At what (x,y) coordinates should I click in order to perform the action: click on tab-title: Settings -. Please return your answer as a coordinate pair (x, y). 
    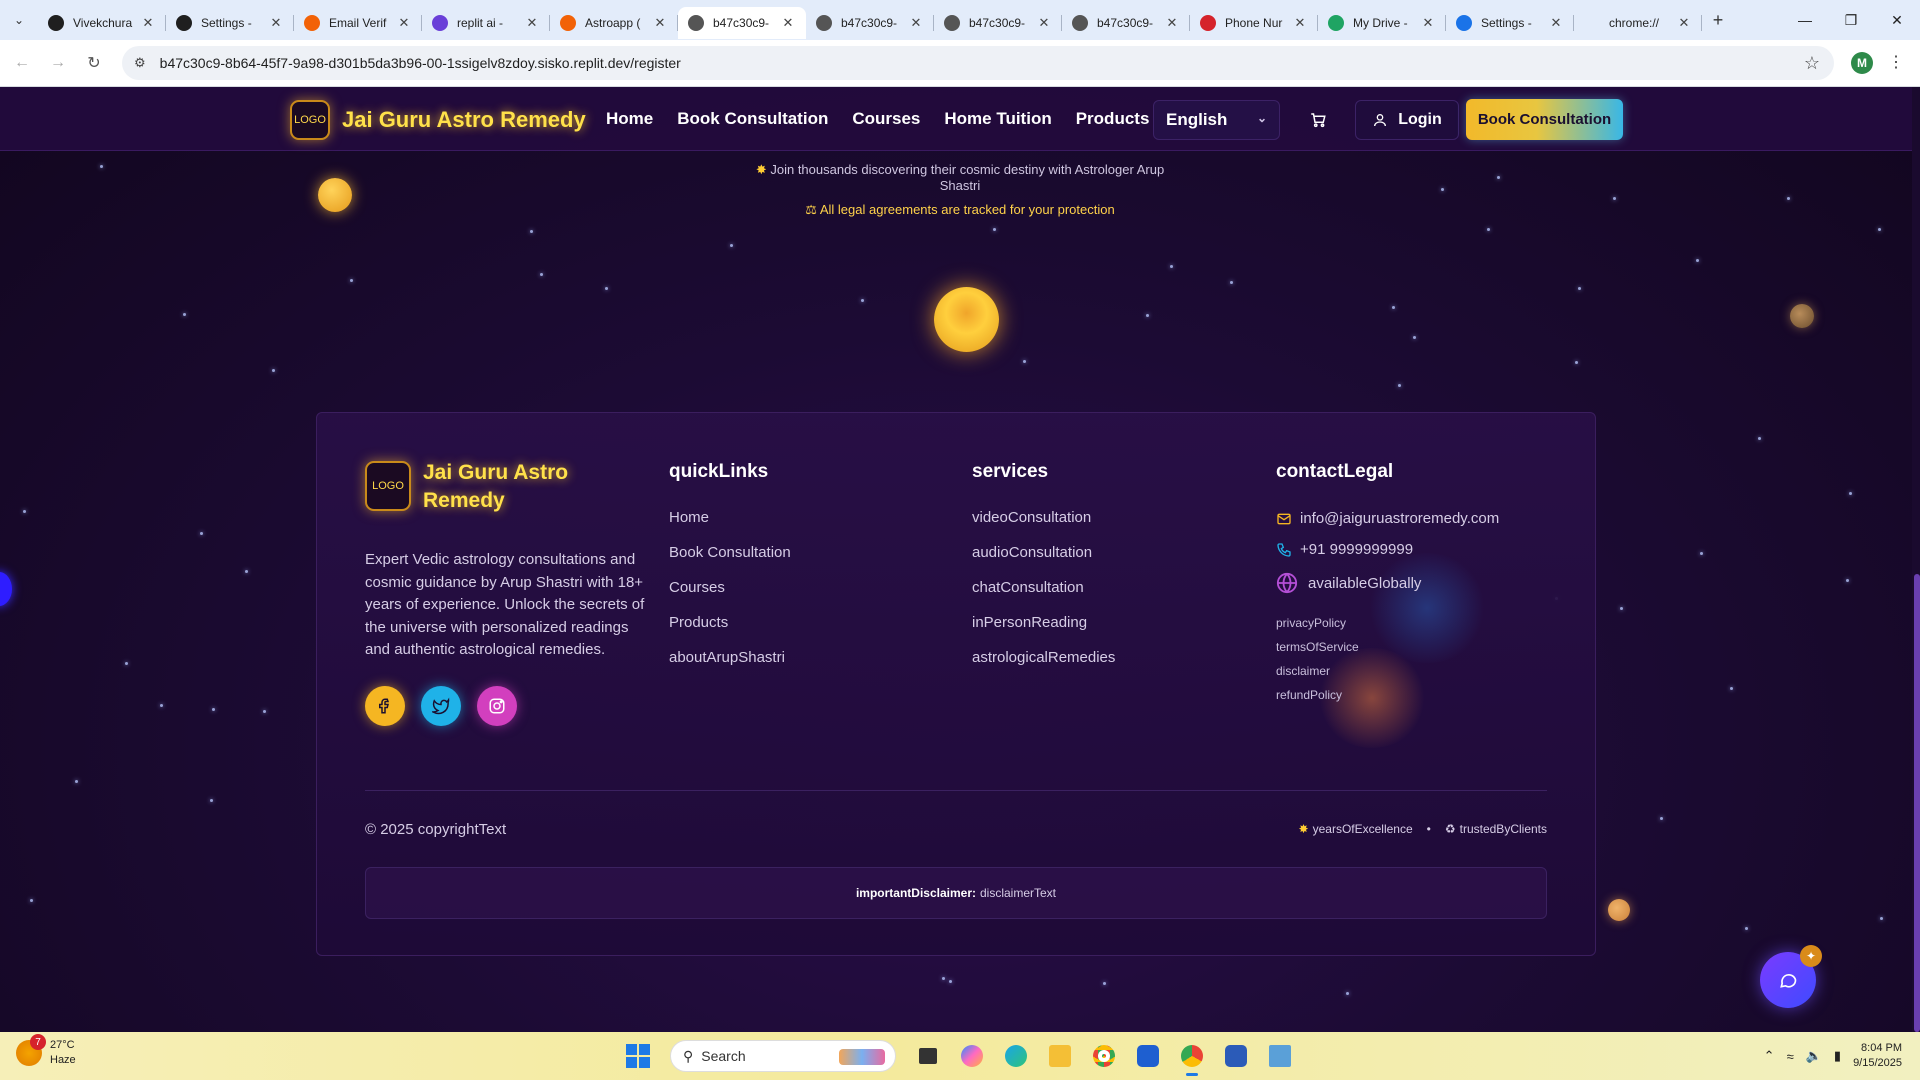
    Looking at the image, I should click on (226, 23).